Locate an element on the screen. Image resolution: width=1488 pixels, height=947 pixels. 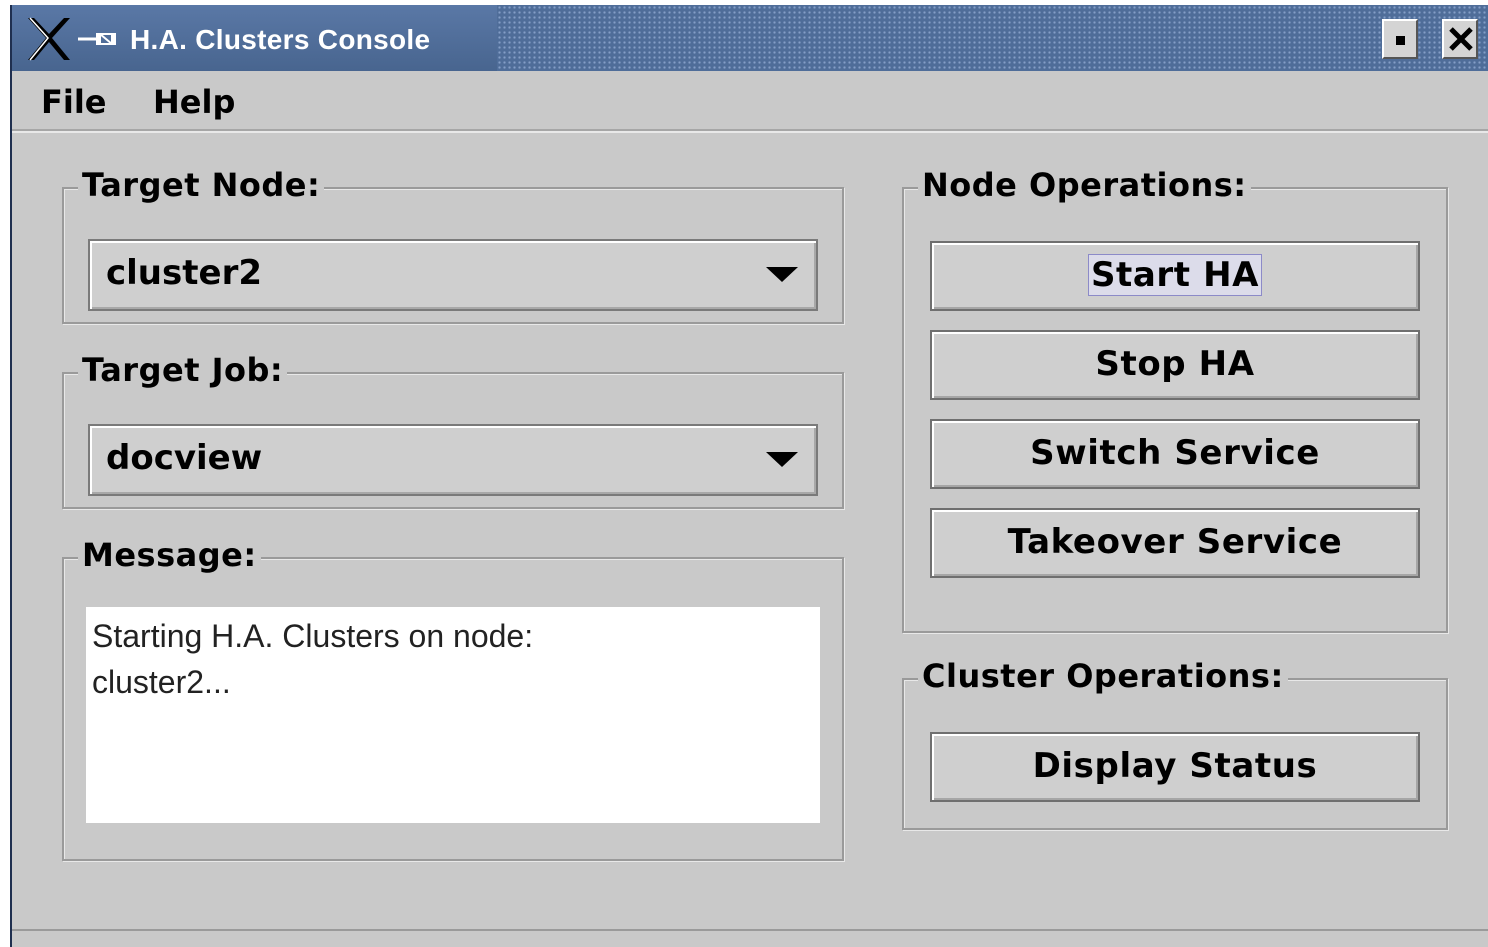
window-bottom-edge is located at coordinates (750, 938).